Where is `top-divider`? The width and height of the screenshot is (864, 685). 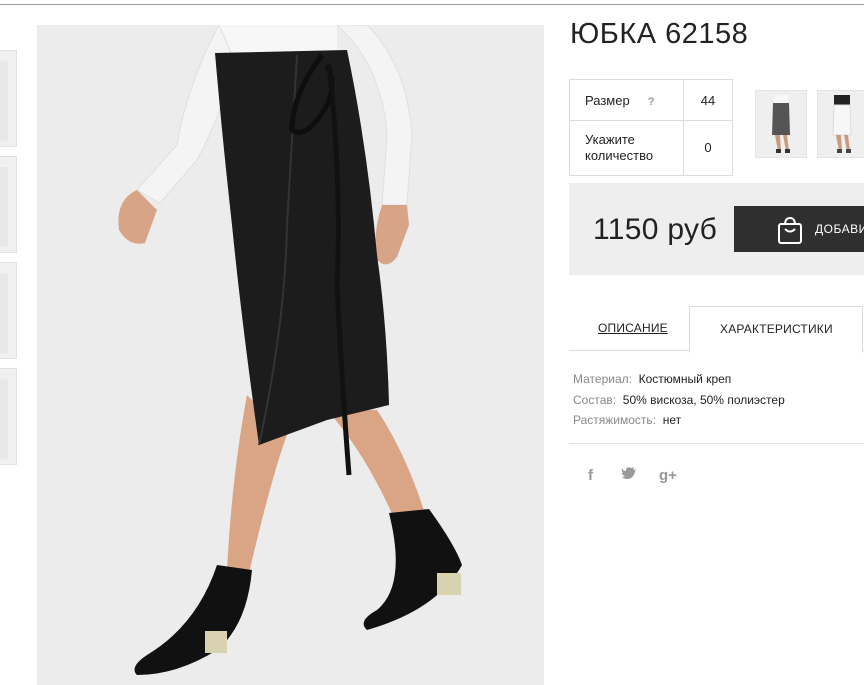 top-divider is located at coordinates (432, 4).